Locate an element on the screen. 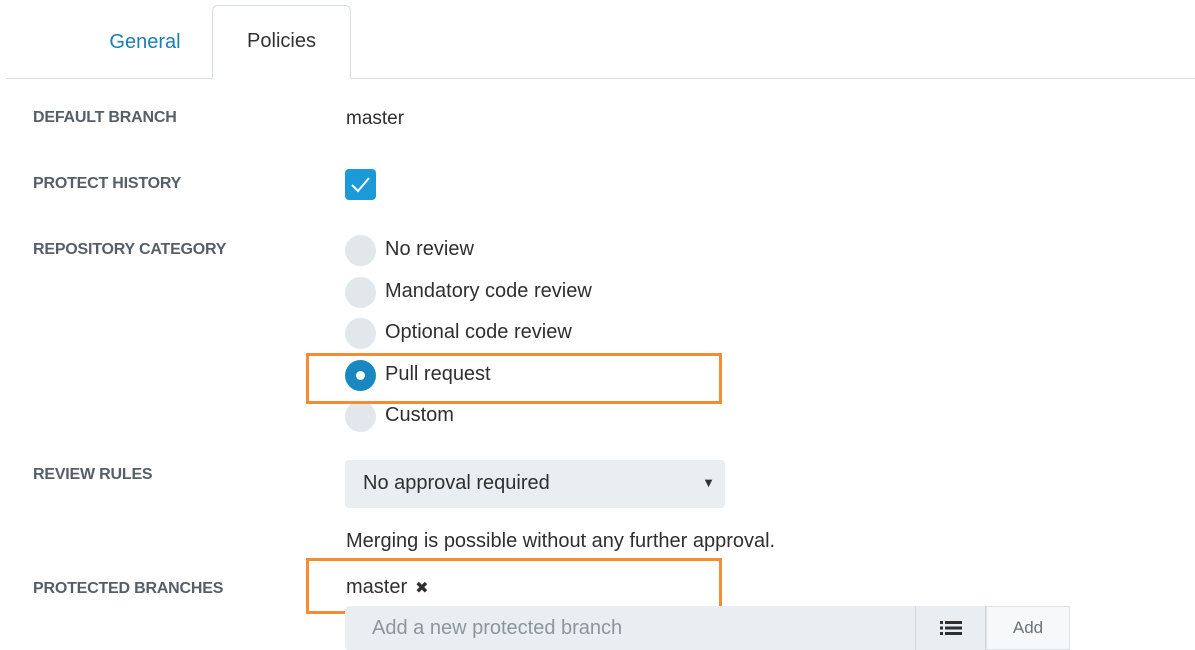 This screenshot has height=650, width=1195. default-branch-label: DEFAULT BRANCH is located at coordinates (105, 117).